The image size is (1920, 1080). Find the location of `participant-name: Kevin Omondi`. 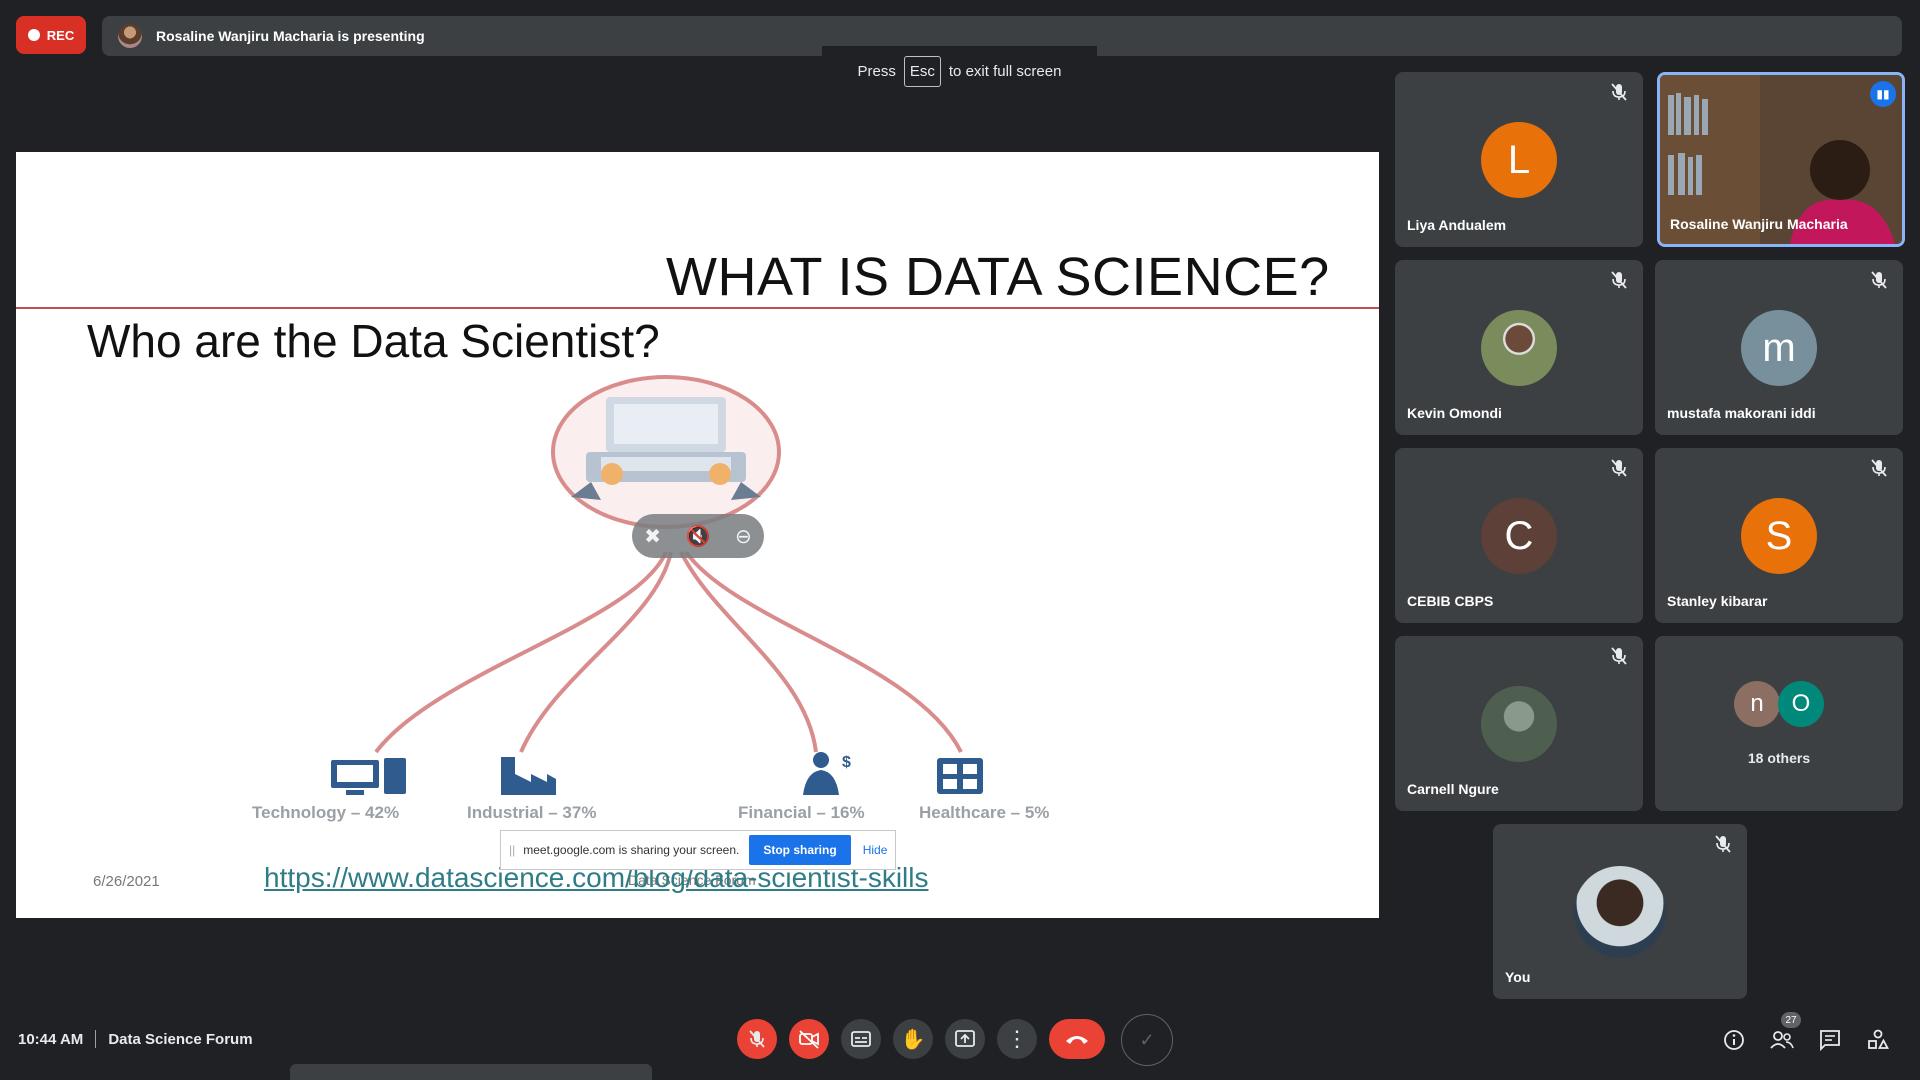

participant-name: Kevin Omondi is located at coordinates (1454, 413).